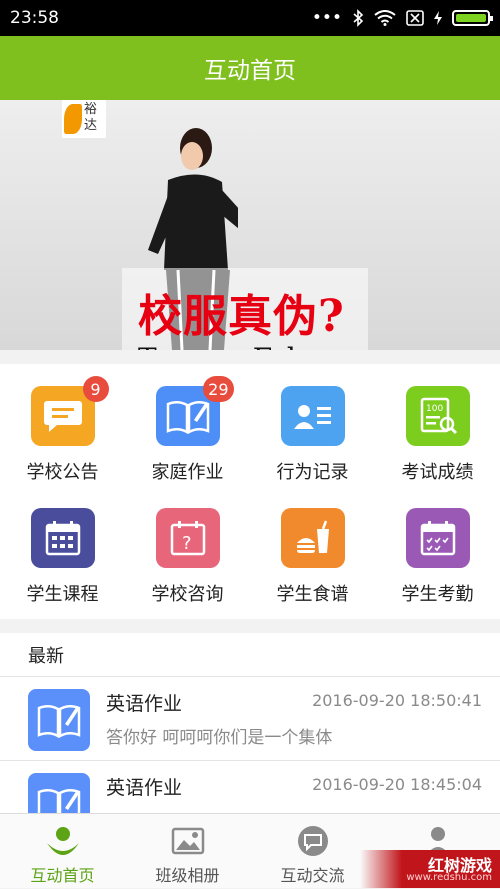  I want to click on grid-item-school-consult: ? 学校咨询, so click(187, 546).